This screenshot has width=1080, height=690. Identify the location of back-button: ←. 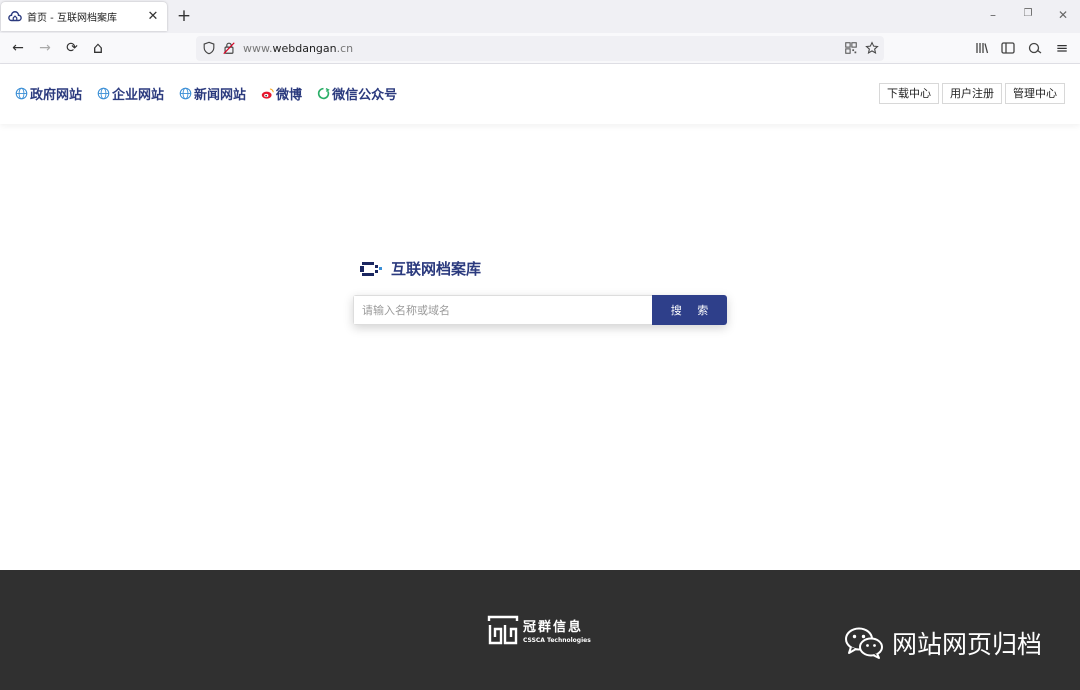
(18, 48).